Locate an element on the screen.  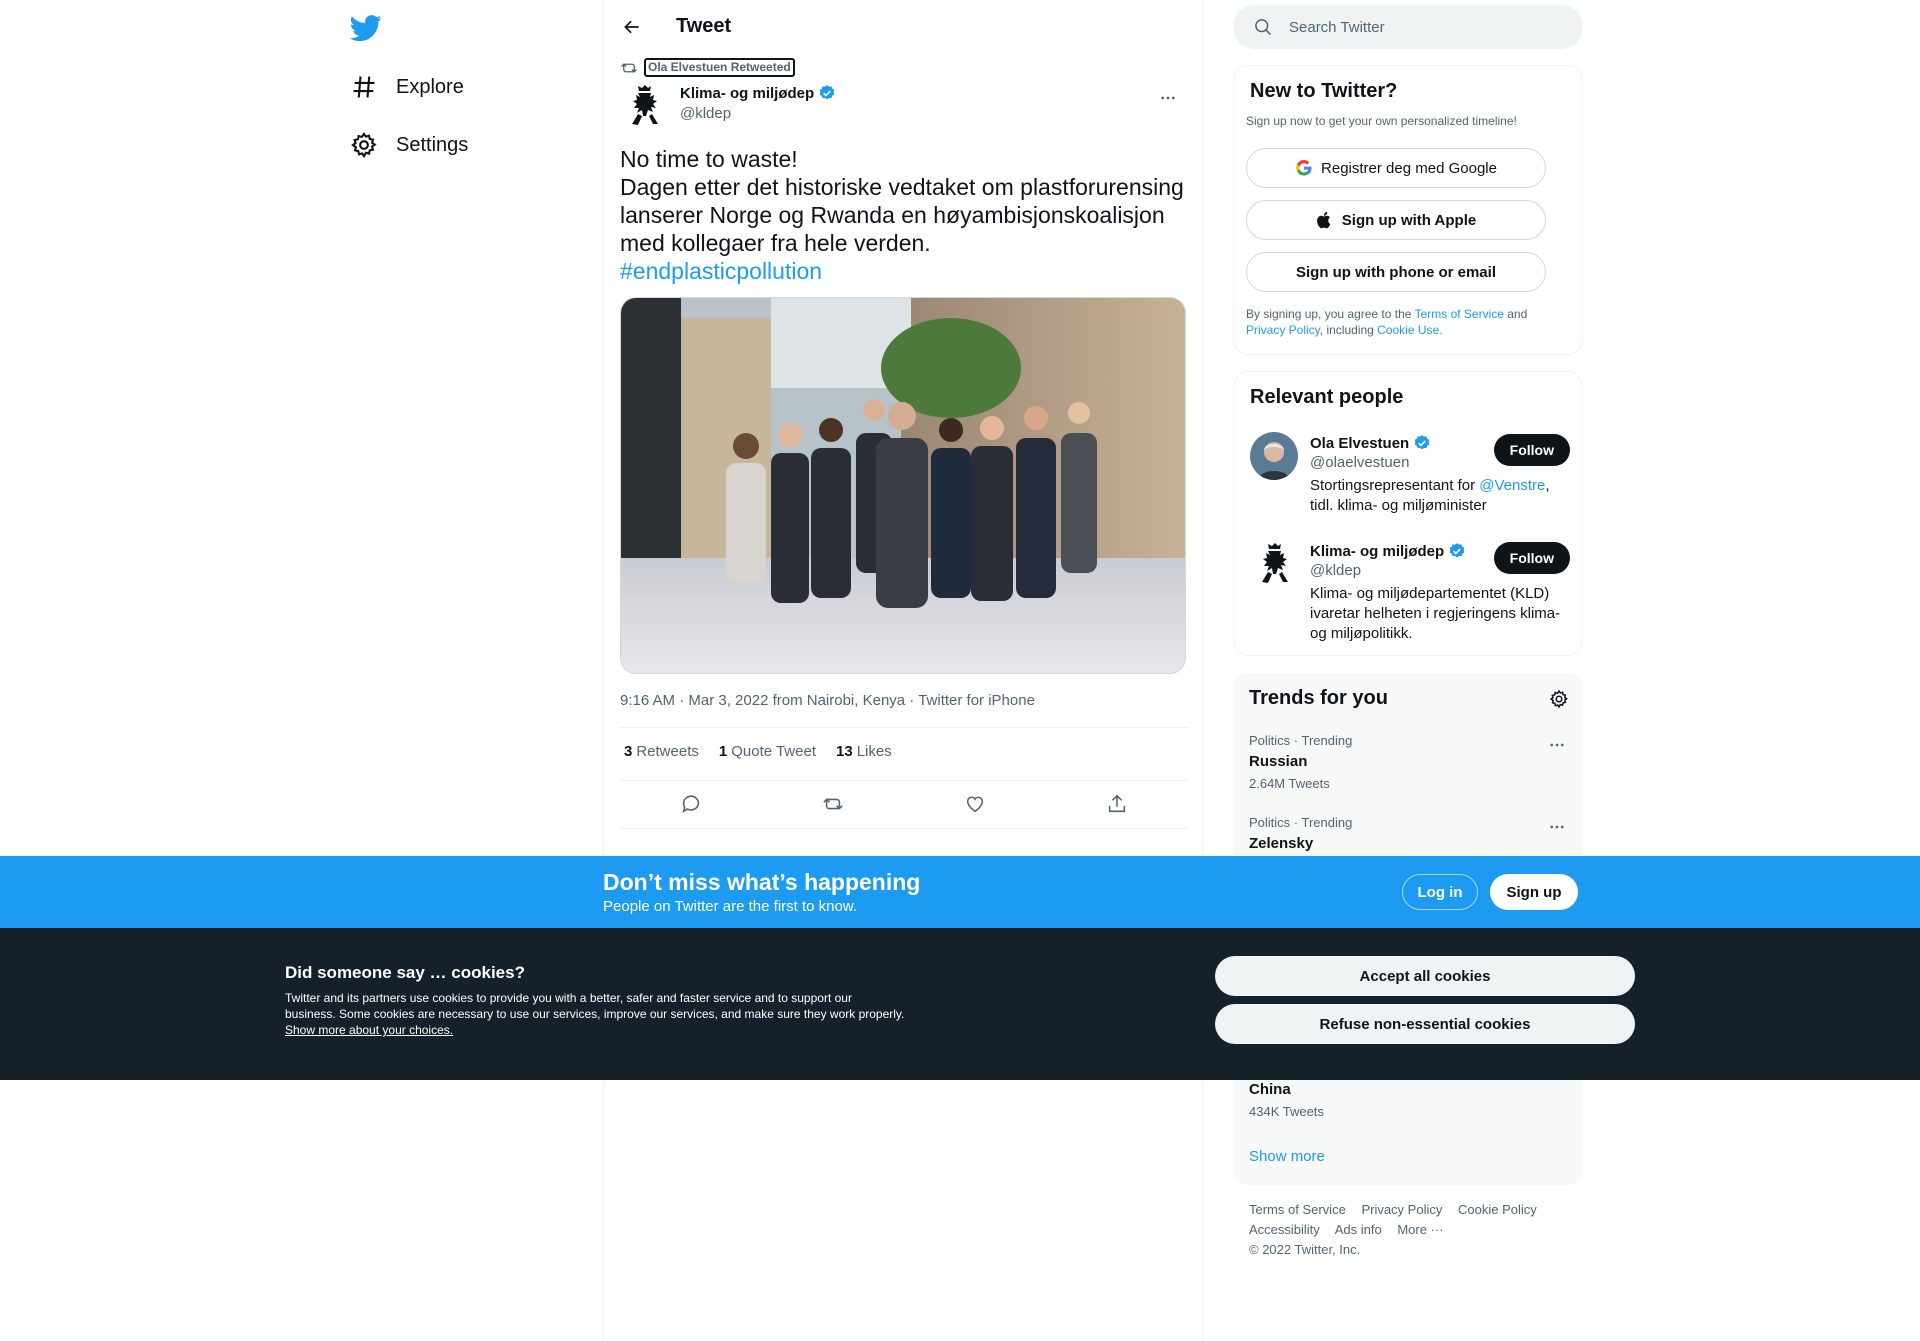
retweets-stat: 3 Retweets is located at coordinates (661, 751).